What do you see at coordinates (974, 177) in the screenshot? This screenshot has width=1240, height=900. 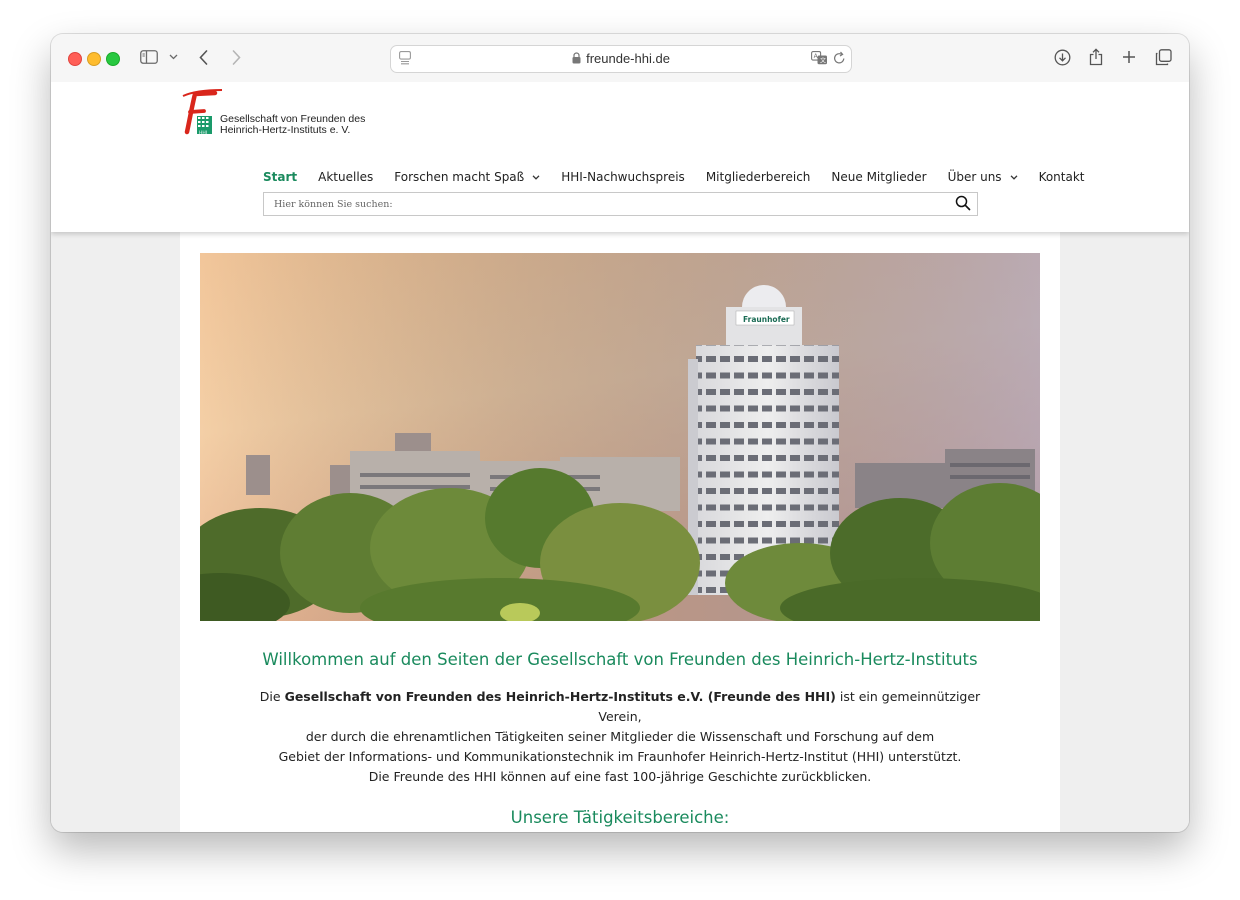 I see `nav-label: Über uns` at bounding box center [974, 177].